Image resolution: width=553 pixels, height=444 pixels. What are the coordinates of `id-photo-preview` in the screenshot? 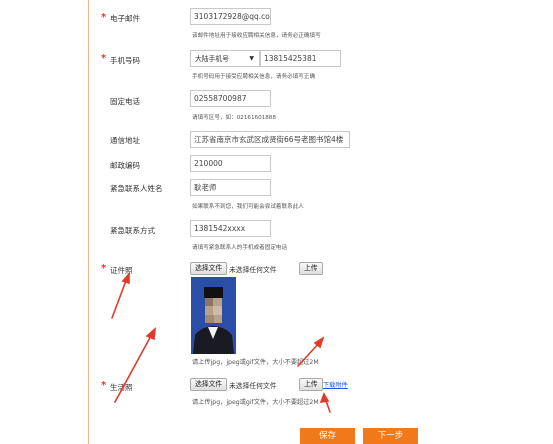 It's located at (213, 315).